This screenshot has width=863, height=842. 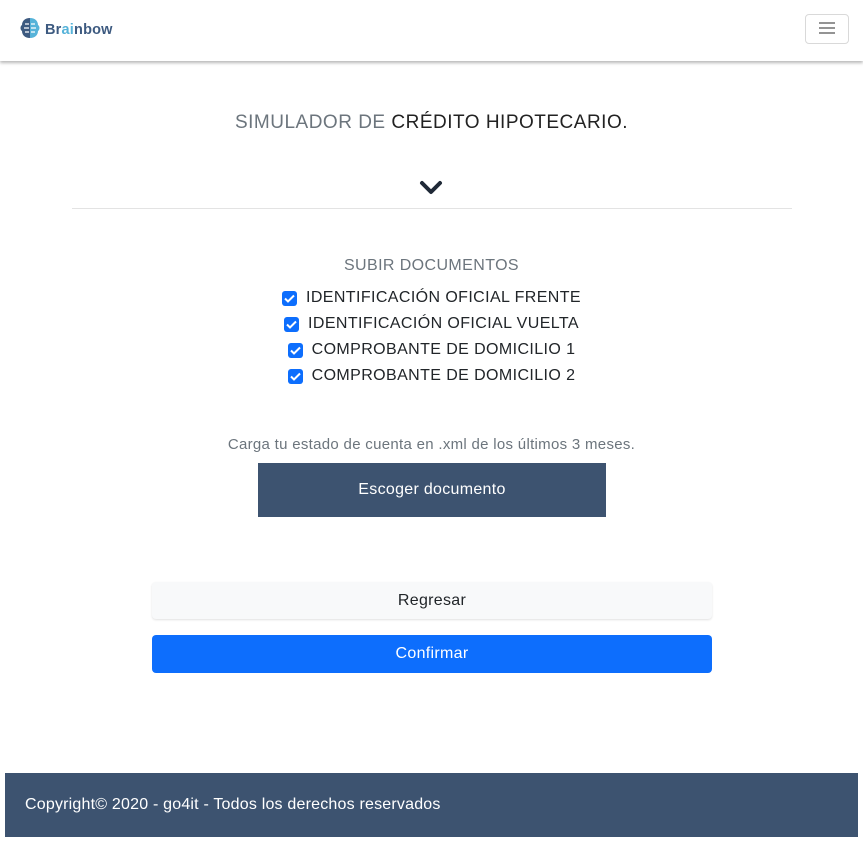 I want to click on documents-title: SUBIR DOCUMENTOS, so click(x=431, y=265).